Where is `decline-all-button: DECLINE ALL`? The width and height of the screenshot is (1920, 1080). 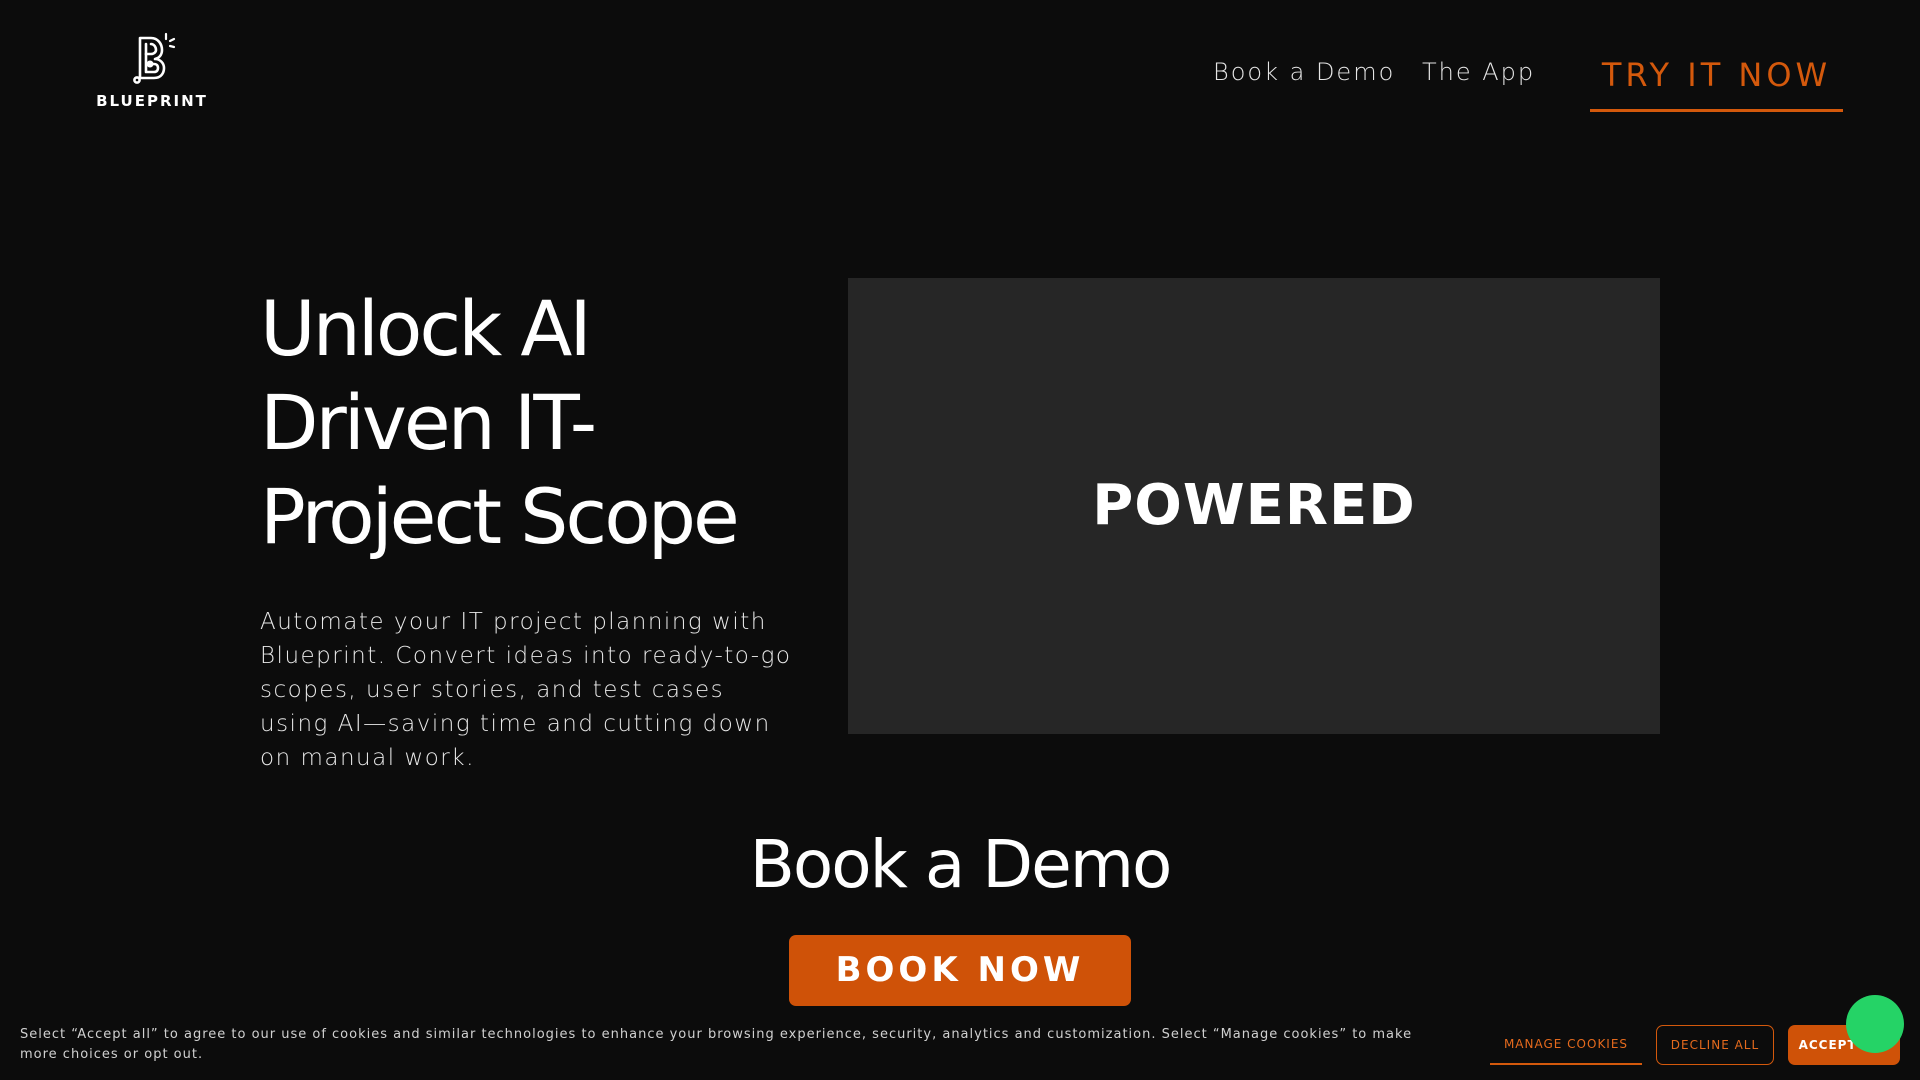 decline-all-button: DECLINE ALL is located at coordinates (1715, 1045).